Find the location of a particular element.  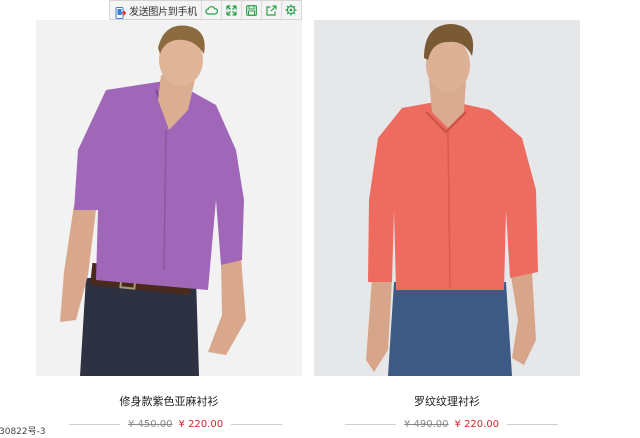

send-to-phone-button: 发送图片到手机 is located at coordinates (156, 10).